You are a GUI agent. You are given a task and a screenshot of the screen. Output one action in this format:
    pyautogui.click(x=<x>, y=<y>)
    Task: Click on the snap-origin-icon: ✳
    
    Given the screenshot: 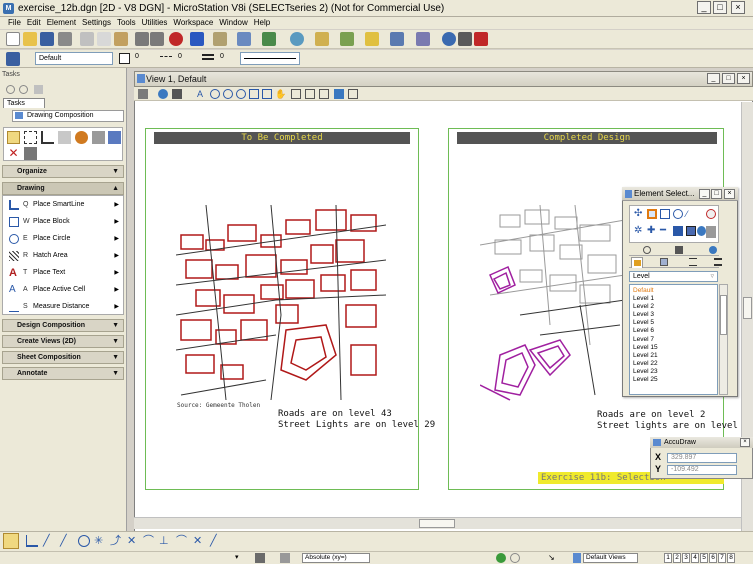 What is the action you would take?
    pyautogui.click(x=100, y=541)
    